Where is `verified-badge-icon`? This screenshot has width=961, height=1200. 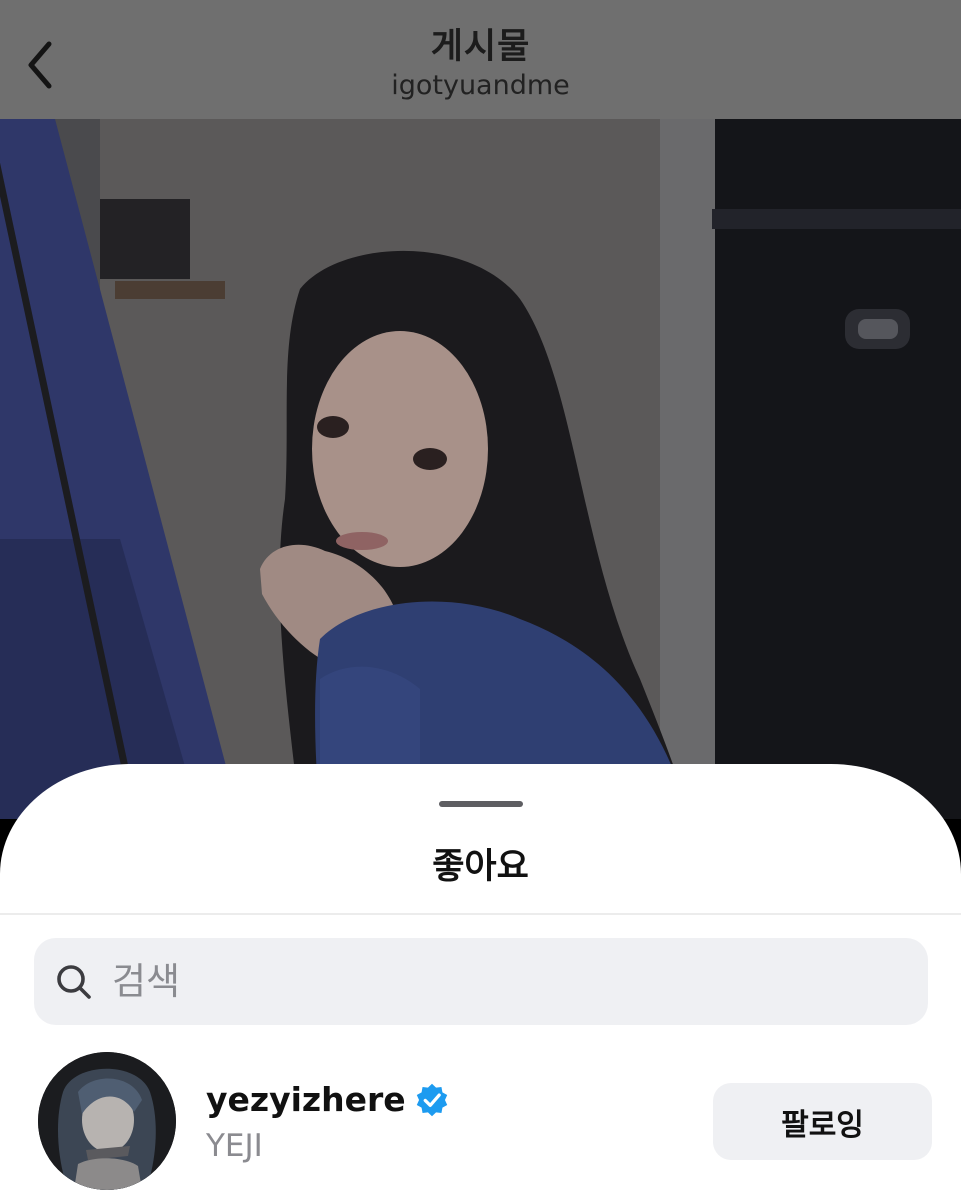 verified-badge-icon is located at coordinates (431, 1099).